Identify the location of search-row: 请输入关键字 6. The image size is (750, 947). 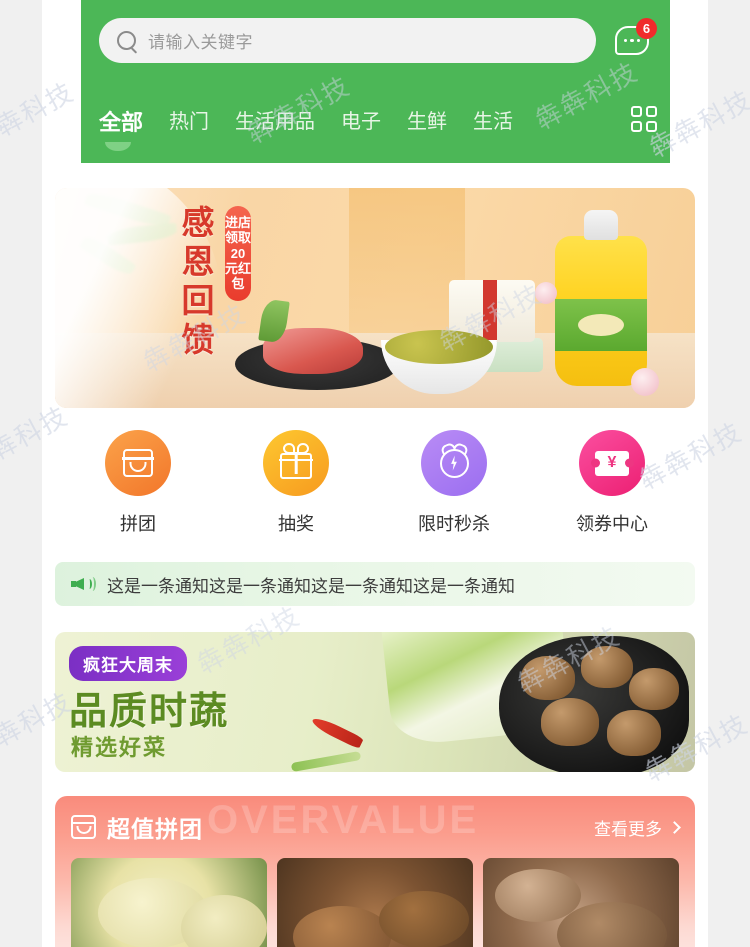
(375, 40).